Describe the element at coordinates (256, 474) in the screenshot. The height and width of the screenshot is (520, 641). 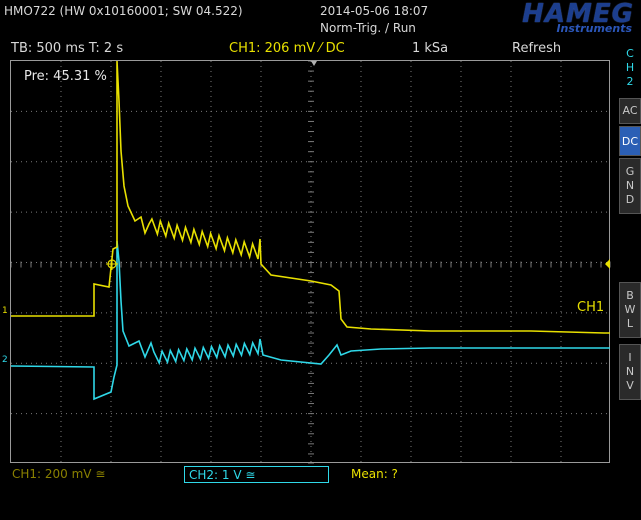
I see `ch2-scale-readout: CH2: 1 V ≅` at that location.